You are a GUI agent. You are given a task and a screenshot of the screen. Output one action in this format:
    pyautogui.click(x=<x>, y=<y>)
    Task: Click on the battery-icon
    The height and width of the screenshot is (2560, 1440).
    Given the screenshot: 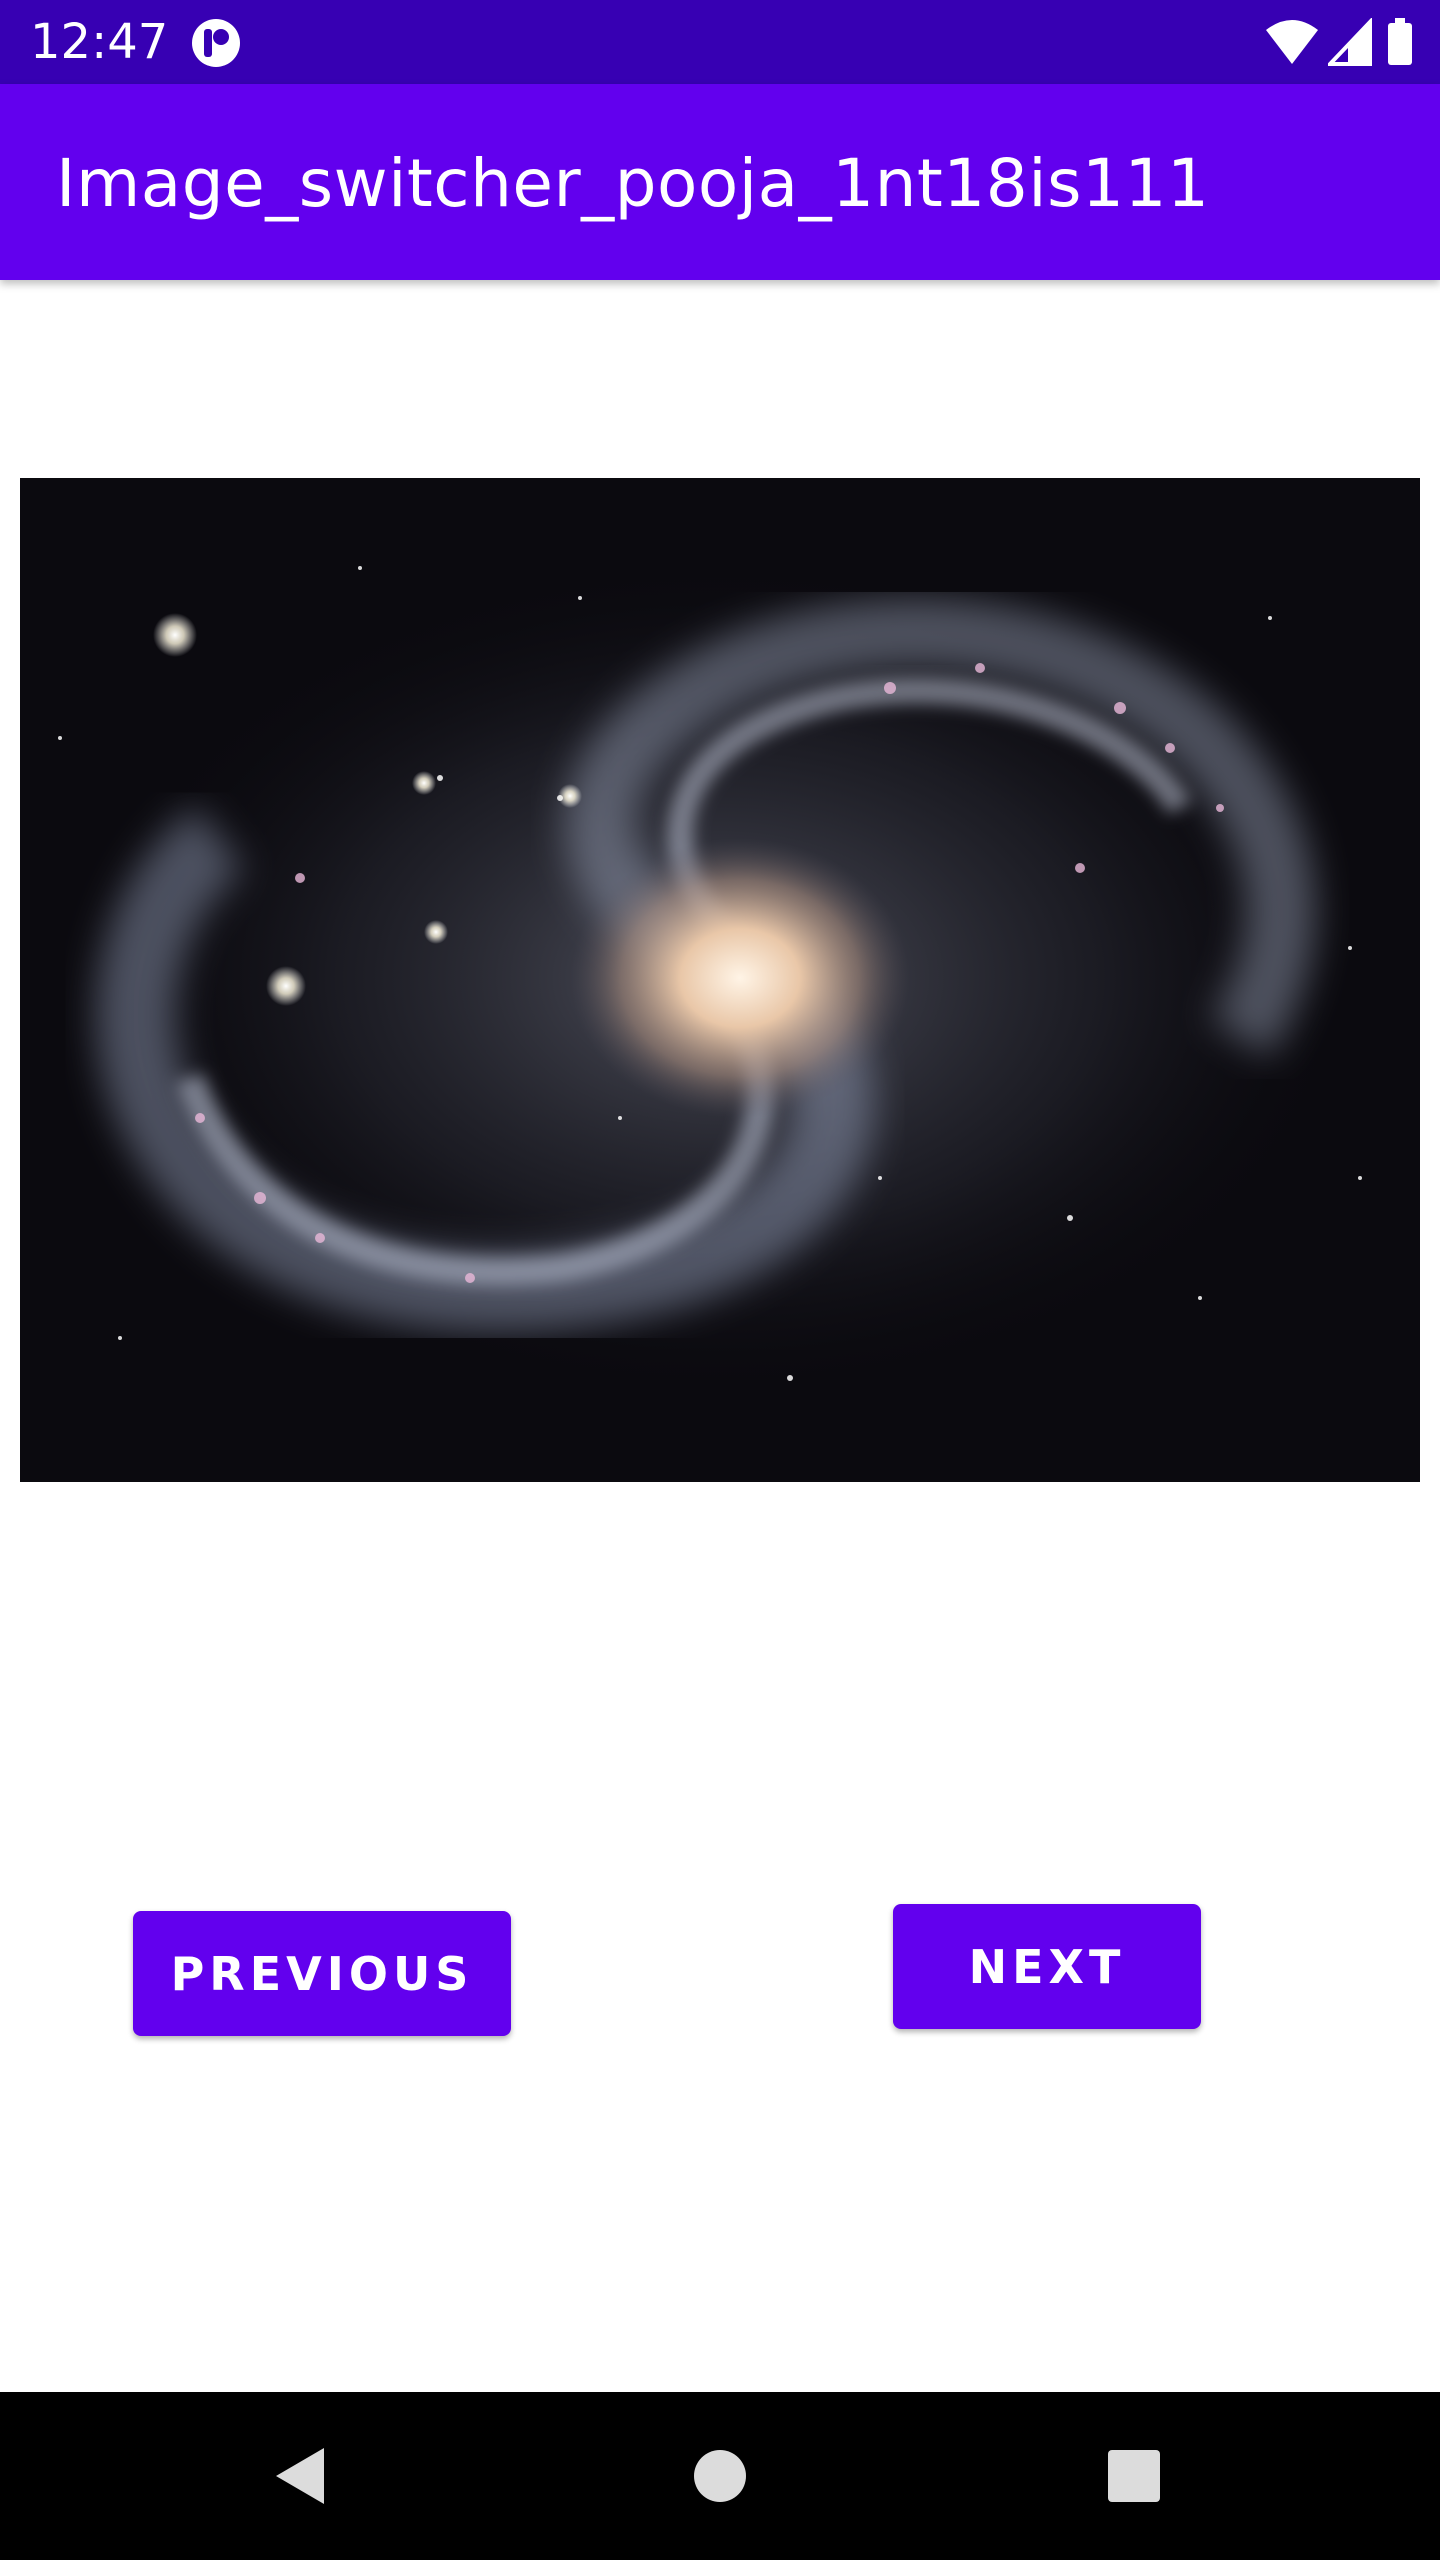 What is the action you would take?
    pyautogui.click(x=1400, y=41)
    